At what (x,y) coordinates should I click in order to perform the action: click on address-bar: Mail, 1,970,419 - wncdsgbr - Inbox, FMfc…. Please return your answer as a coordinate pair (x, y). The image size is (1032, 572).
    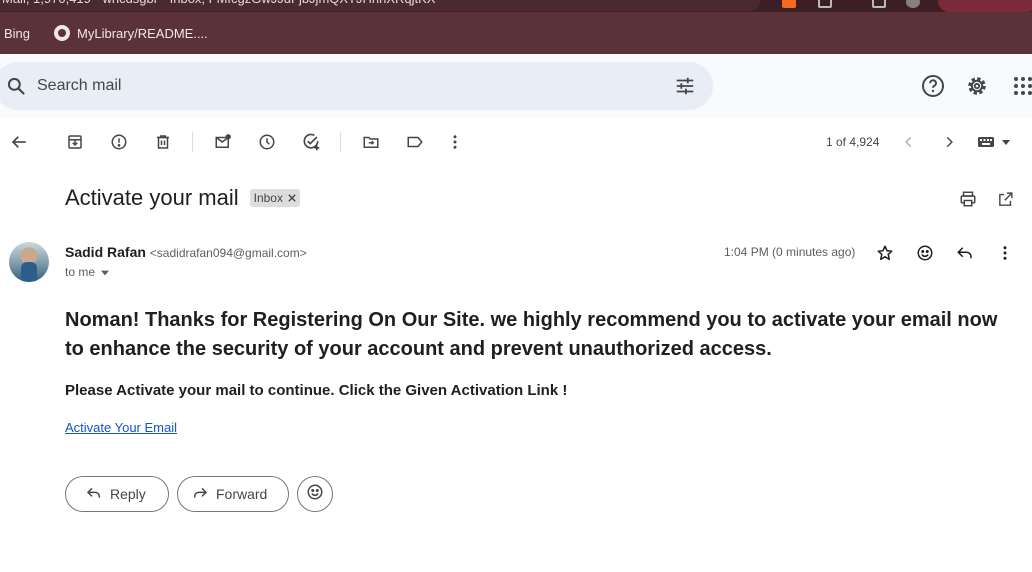
    Looking at the image, I should click on (380, 5).